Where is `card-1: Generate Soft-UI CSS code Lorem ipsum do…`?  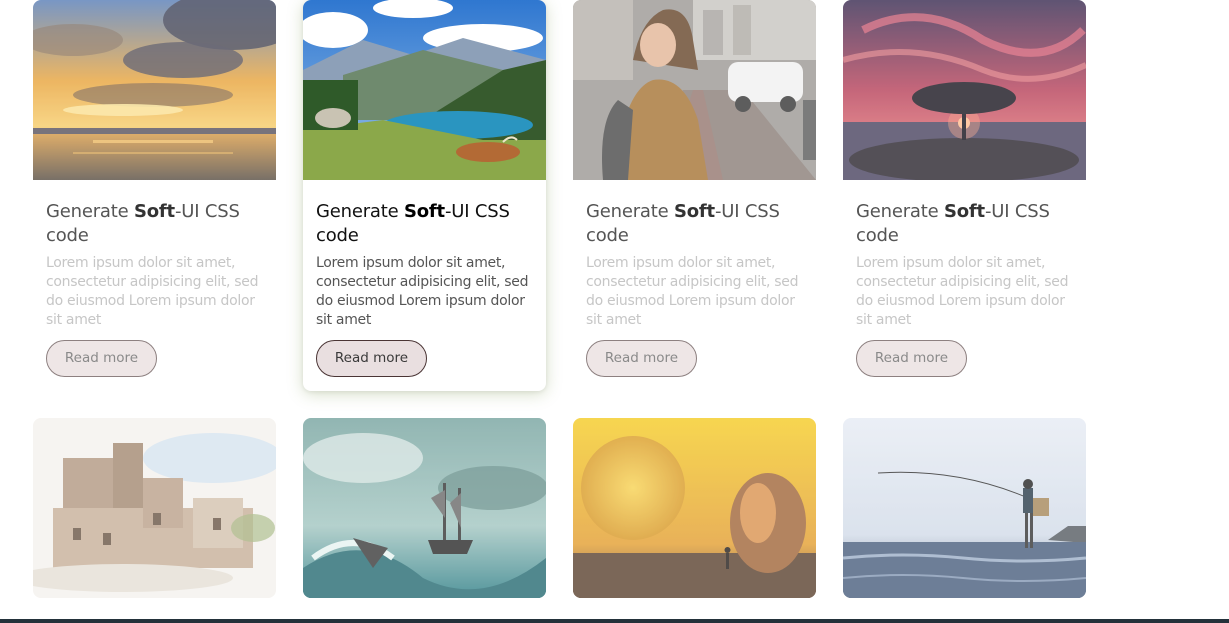 card-1: Generate Soft-UI CSS code Lorem ipsum do… is located at coordinates (154, 195).